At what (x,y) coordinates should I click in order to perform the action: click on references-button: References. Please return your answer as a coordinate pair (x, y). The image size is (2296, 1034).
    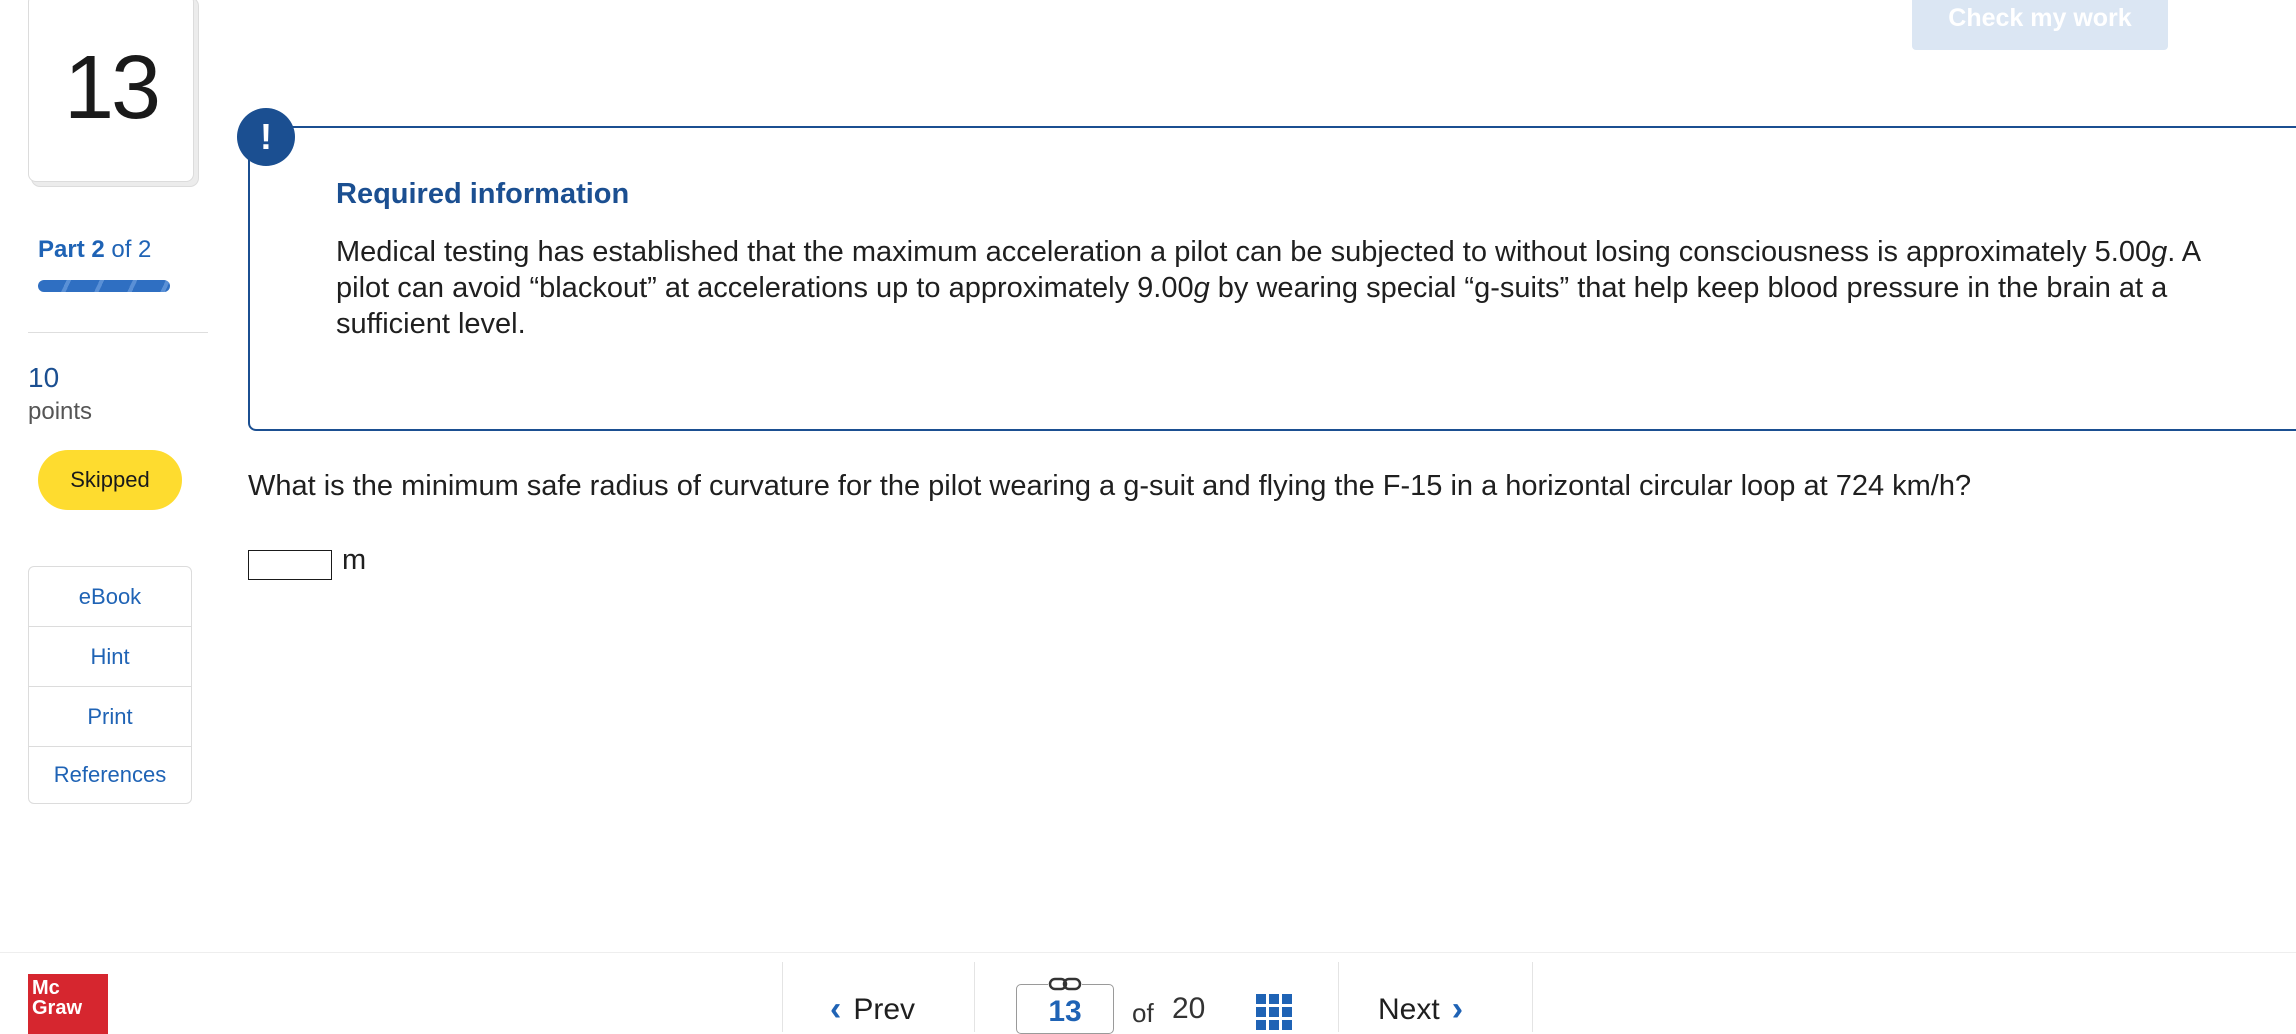
    Looking at the image, I should click on (110, 775).